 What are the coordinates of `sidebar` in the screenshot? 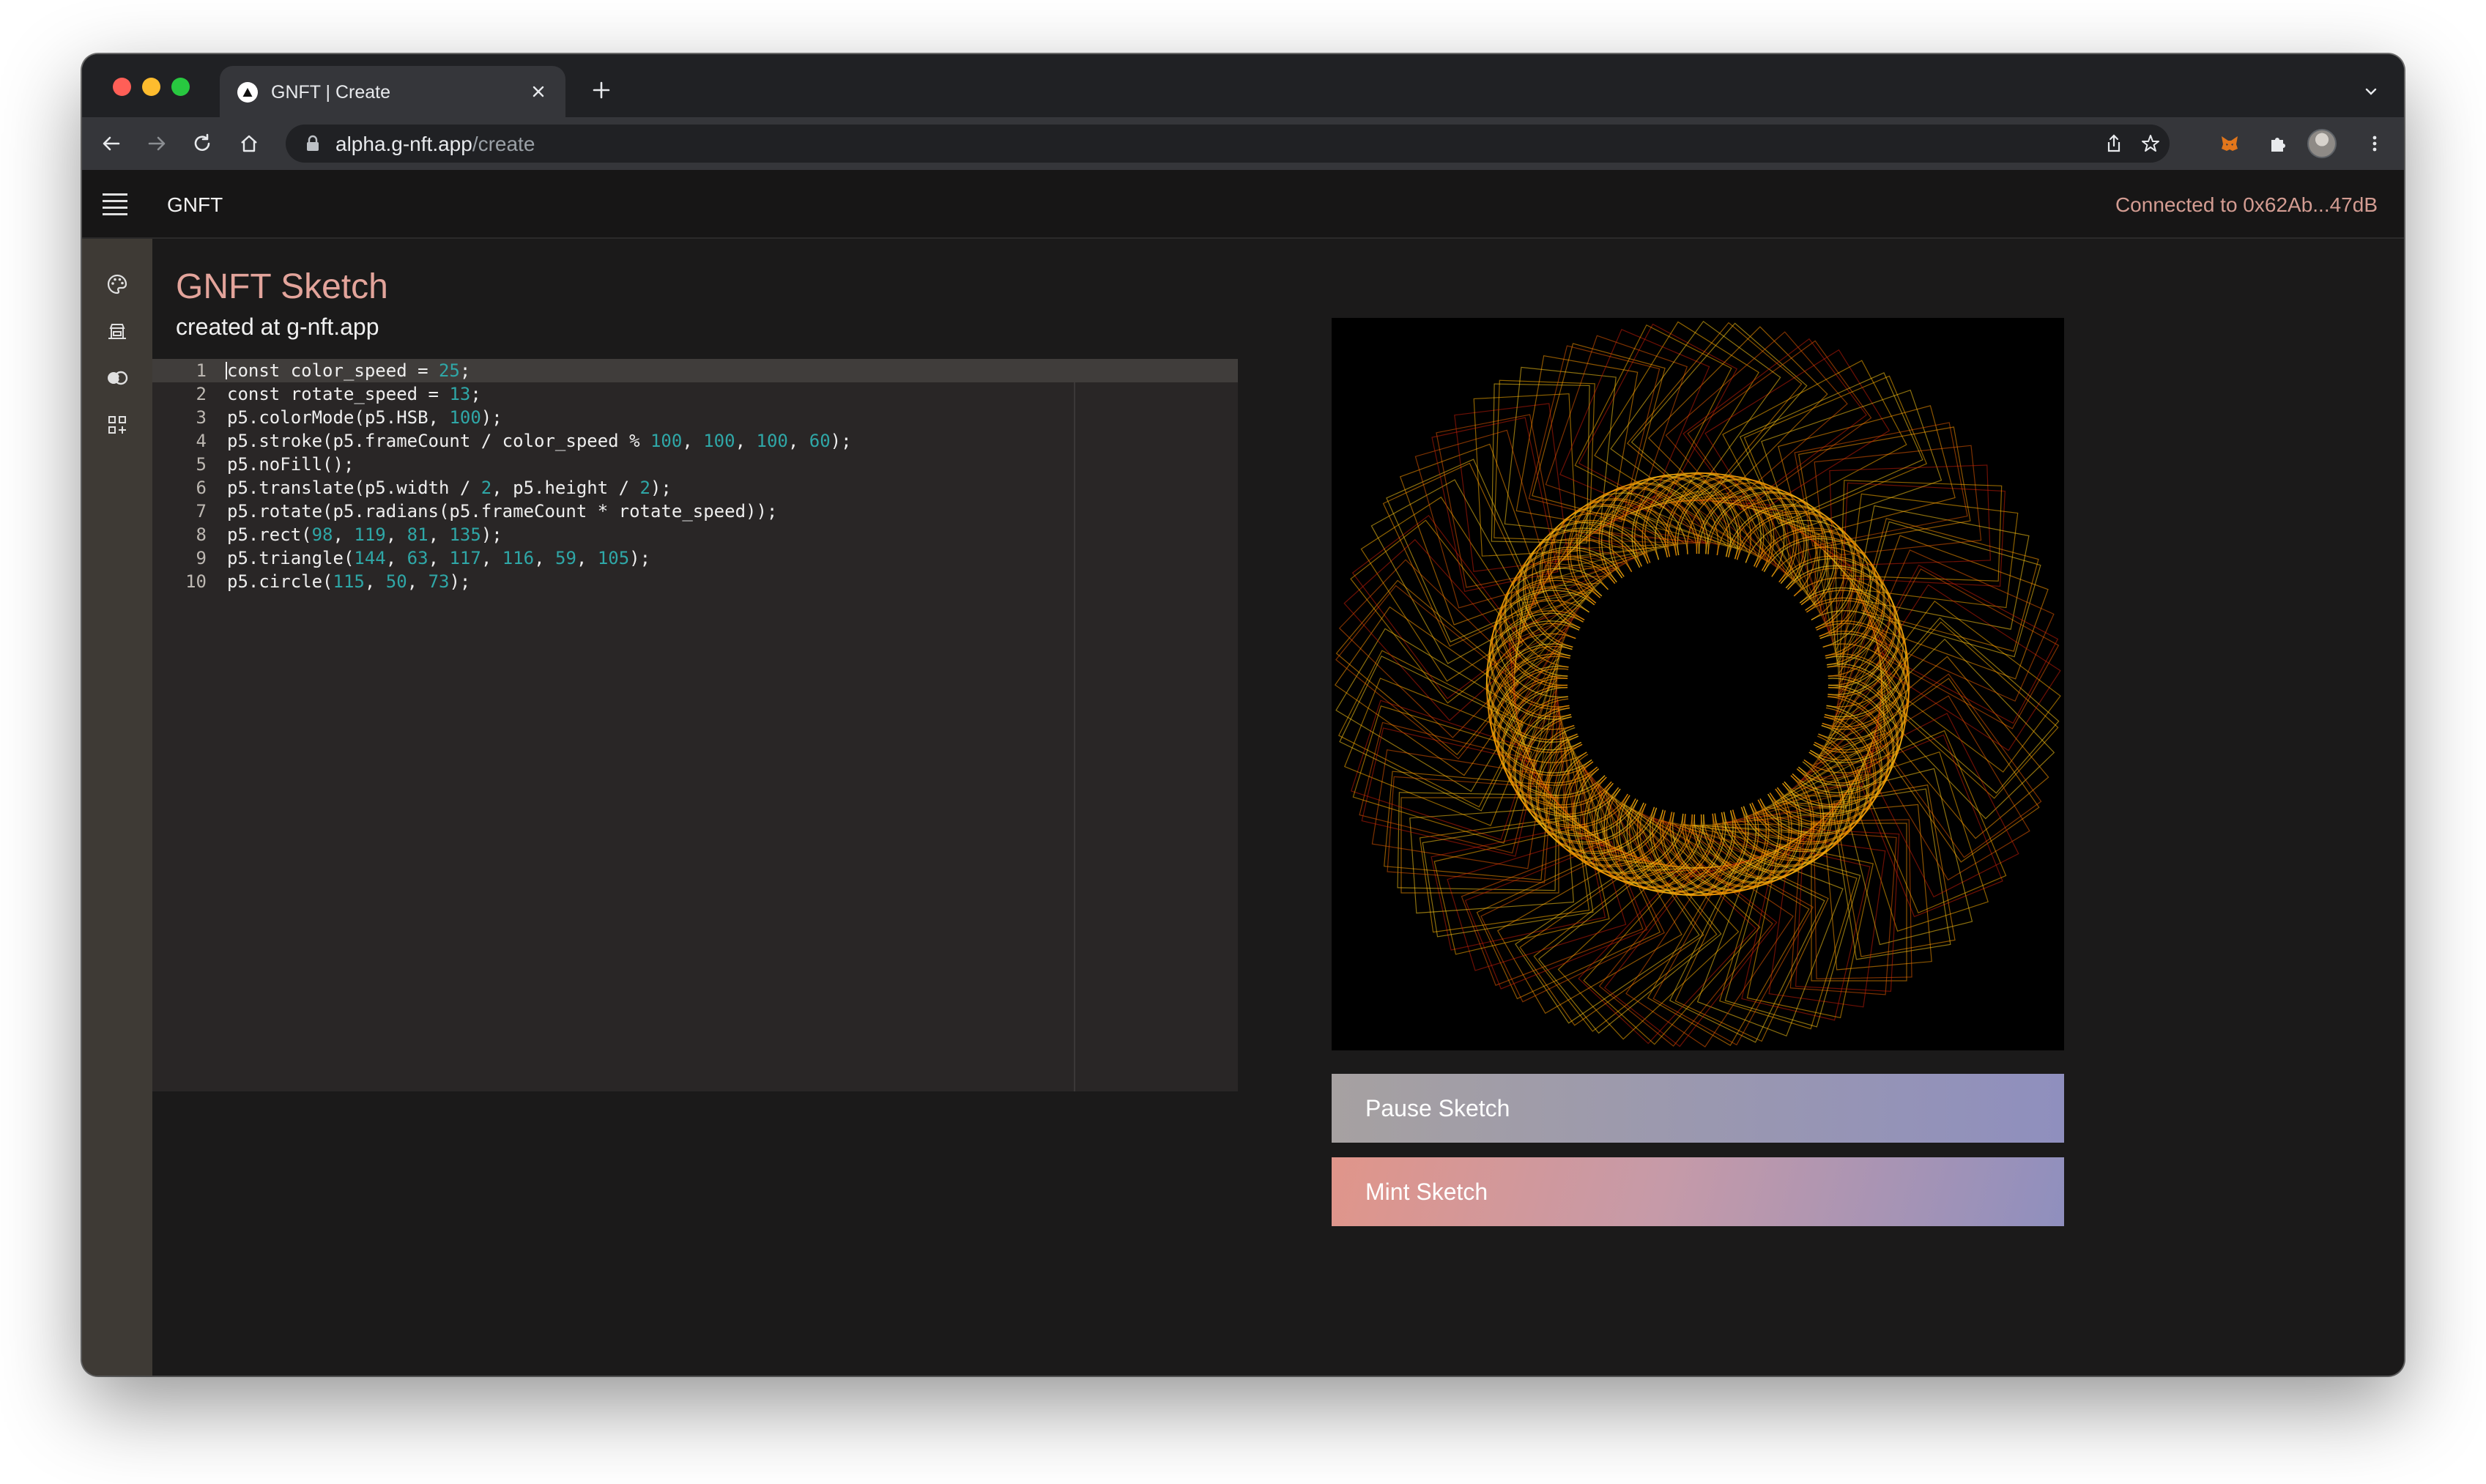 It's located at (117, 808).